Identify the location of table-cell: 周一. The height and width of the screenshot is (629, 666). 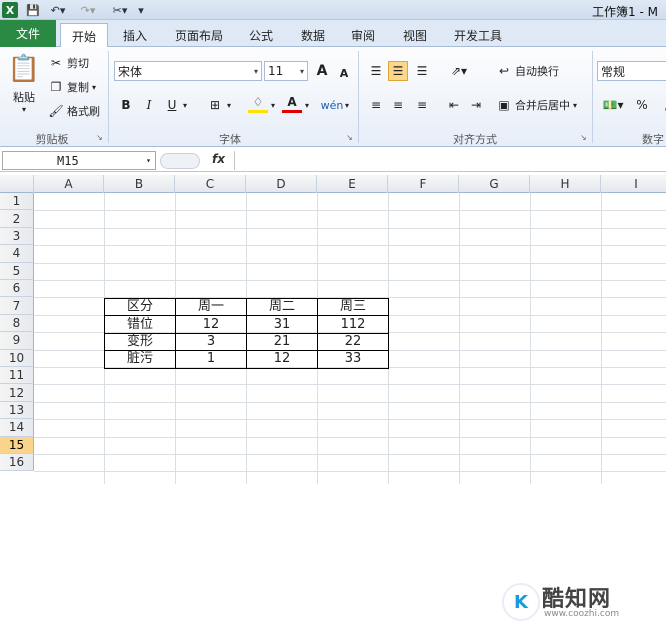
(211, 307).